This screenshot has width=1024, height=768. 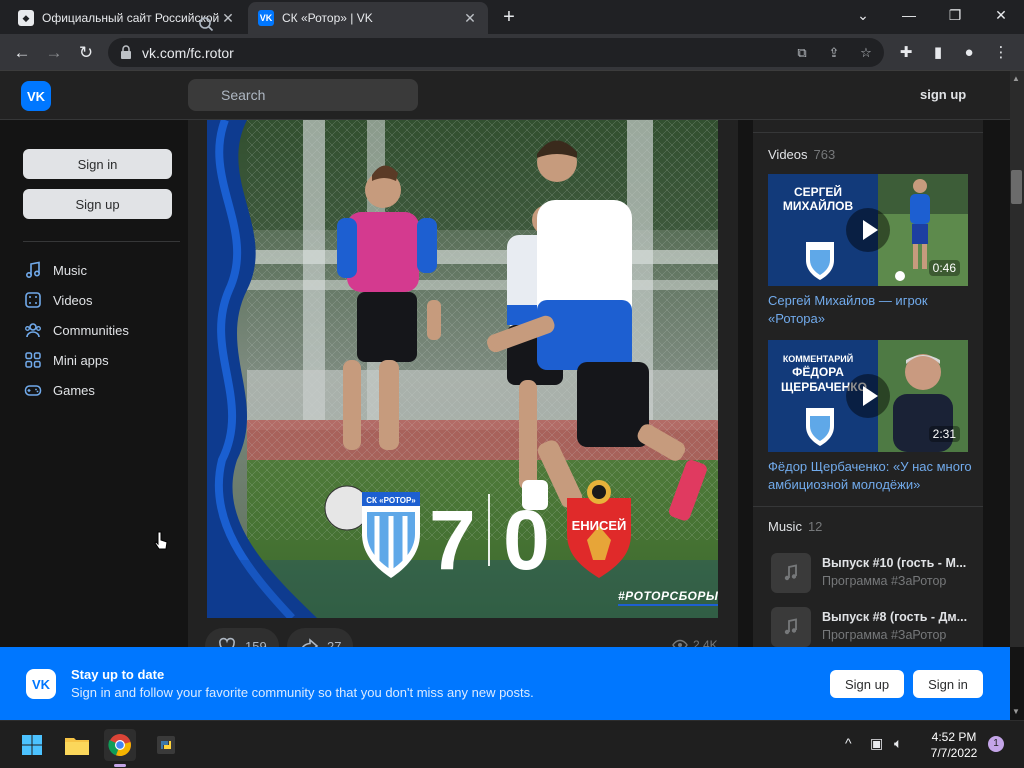 What do you see at coordinates (938, 53) in the screenshot?
I see `side-panel-icon: ▮` at bounding box center [938, 53].